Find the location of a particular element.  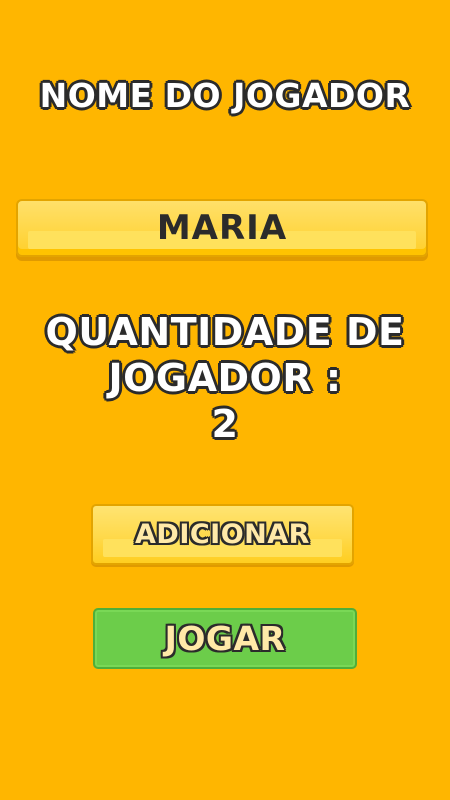

player-name-input: MARIA is located at coordinates (222, 228).